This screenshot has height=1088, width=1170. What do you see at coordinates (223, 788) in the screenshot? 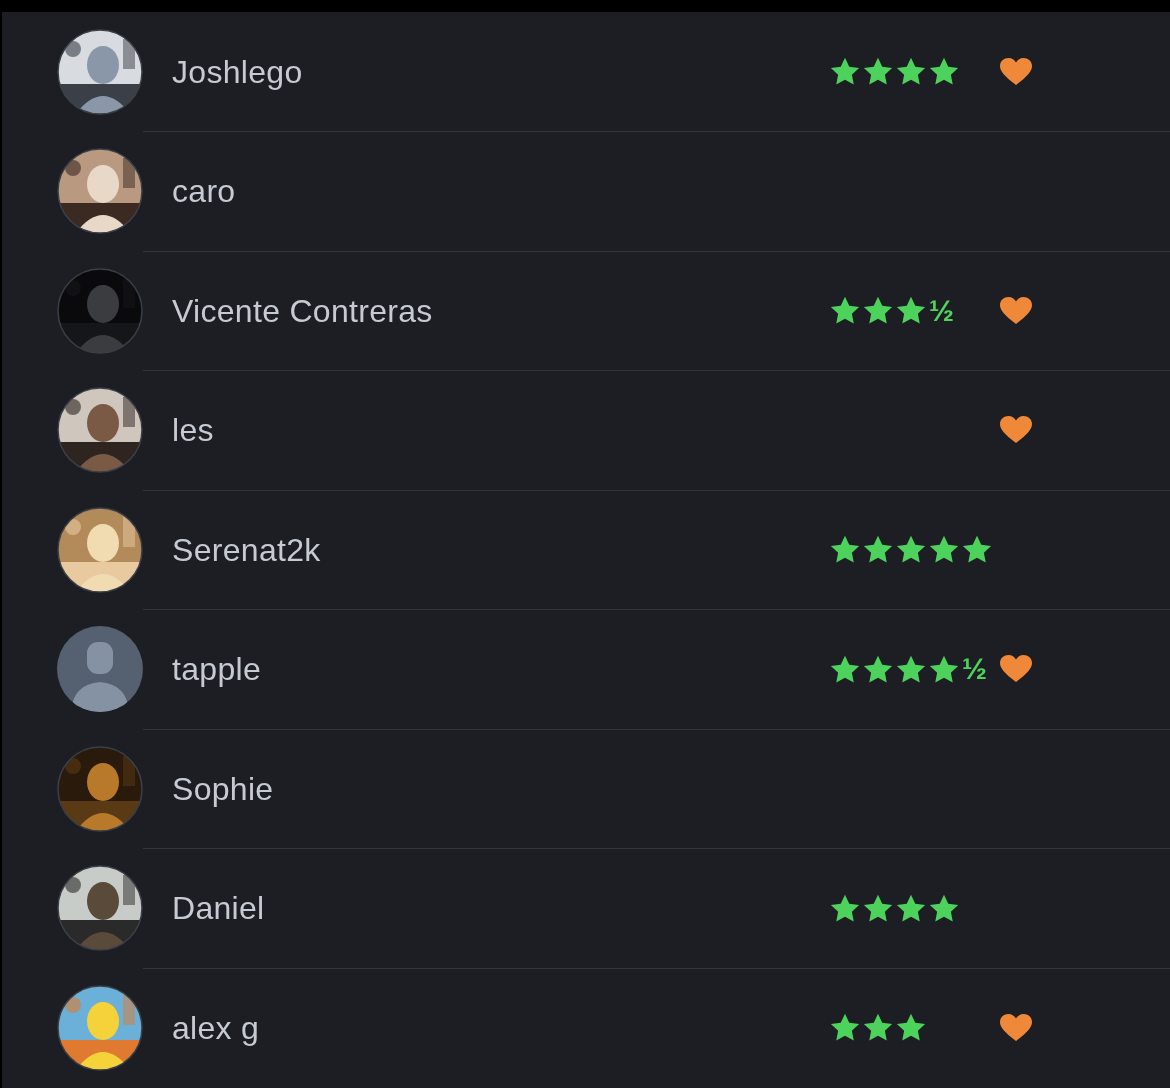
I see `user-name: Sophie` at bounding box center [223, 788].